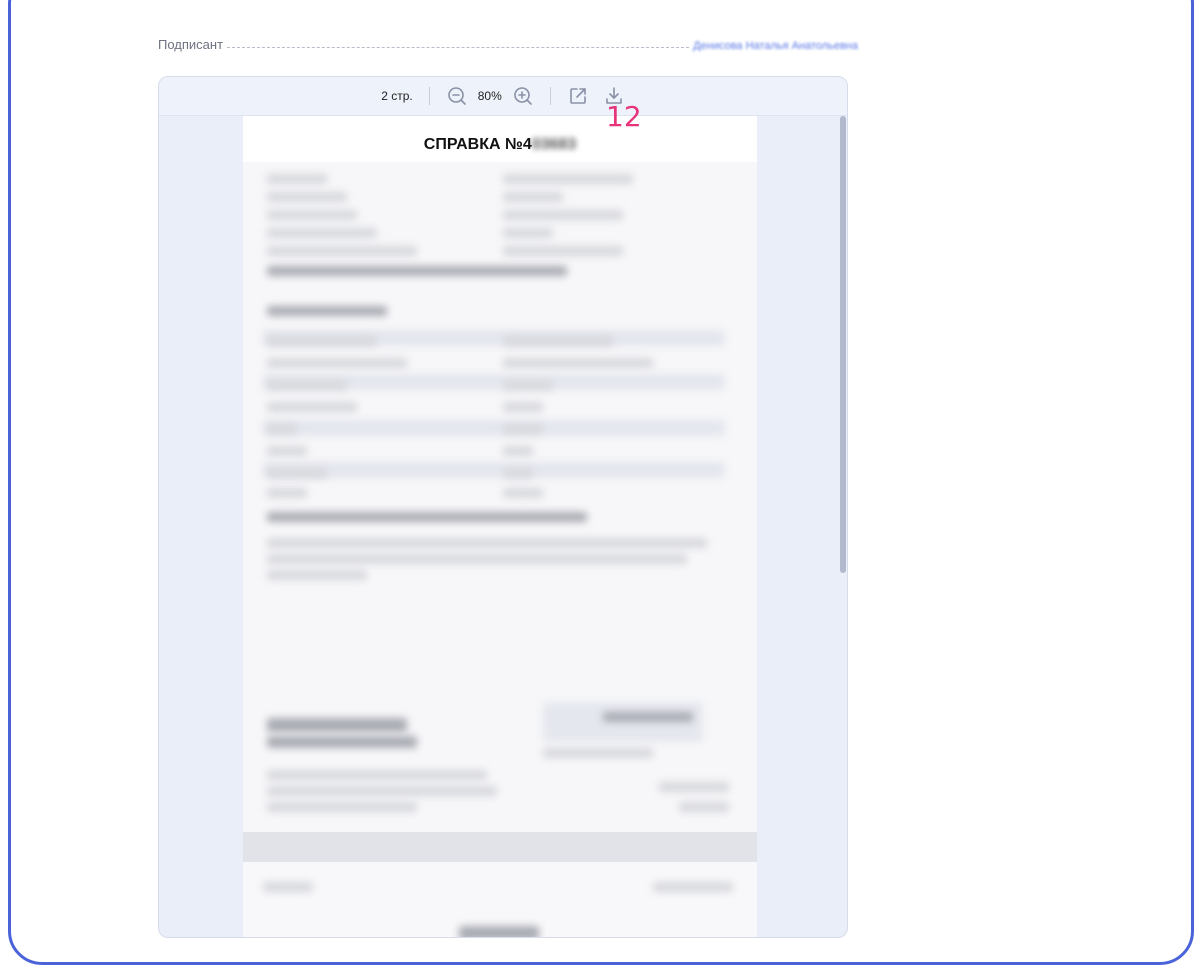 The width and height of the screenshot is (1201, 970). I want to click on signer-label: Подписант, so click(191, 44).